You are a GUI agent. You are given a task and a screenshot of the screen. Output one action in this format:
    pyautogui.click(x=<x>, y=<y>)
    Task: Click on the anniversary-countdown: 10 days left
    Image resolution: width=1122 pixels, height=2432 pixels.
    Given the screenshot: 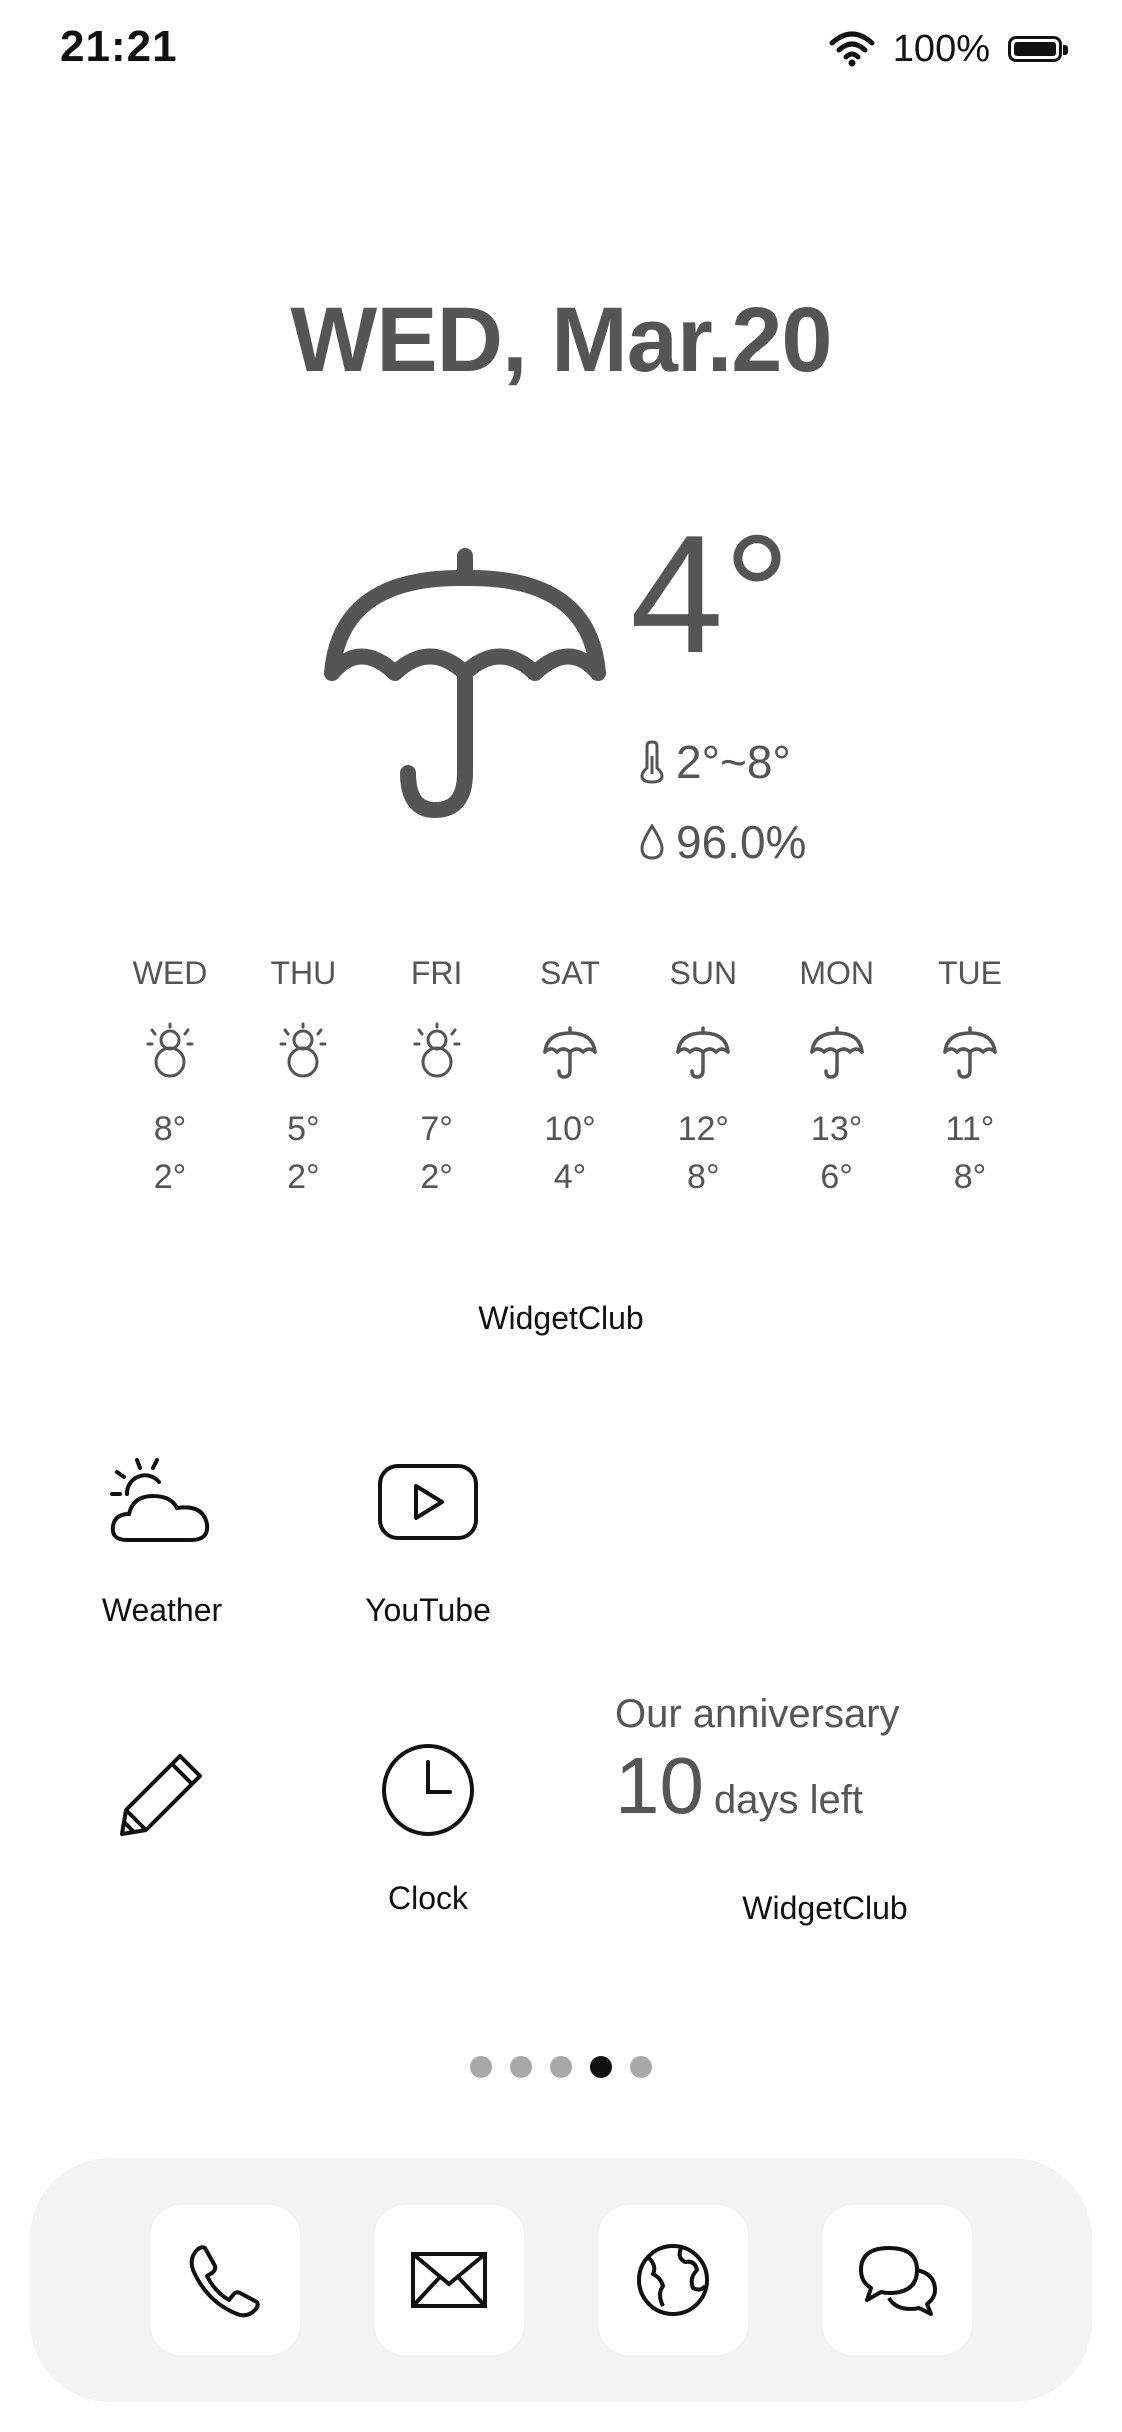 What is the action you would take?
    pyautogui.click(x=739, y=1786)
    